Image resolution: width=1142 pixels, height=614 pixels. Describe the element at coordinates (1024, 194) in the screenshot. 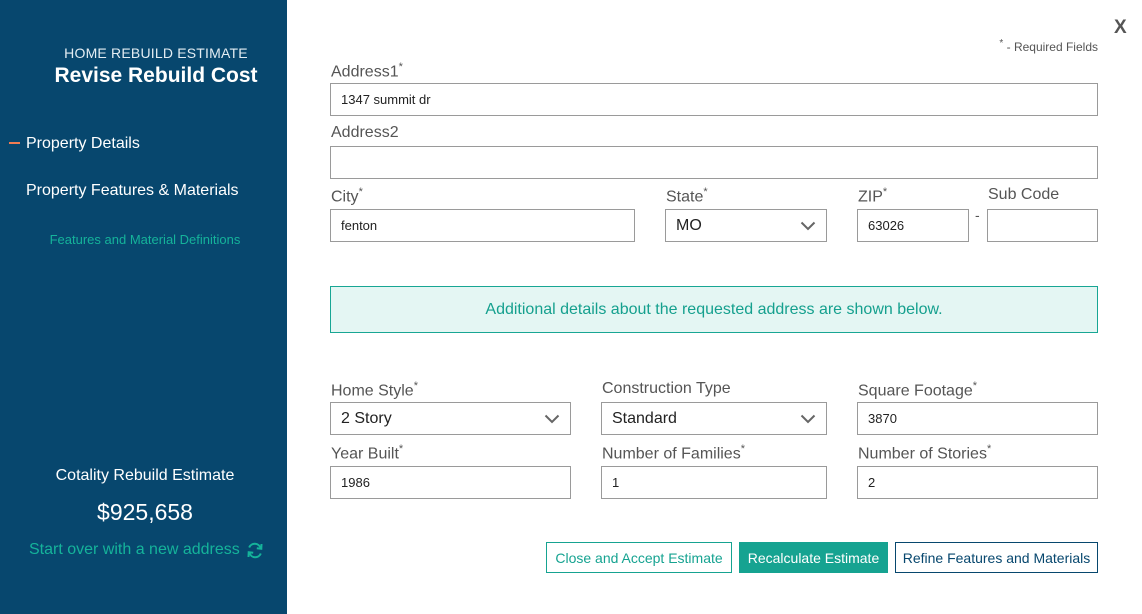

I see `sub-code-label: Sub Code` at that location.